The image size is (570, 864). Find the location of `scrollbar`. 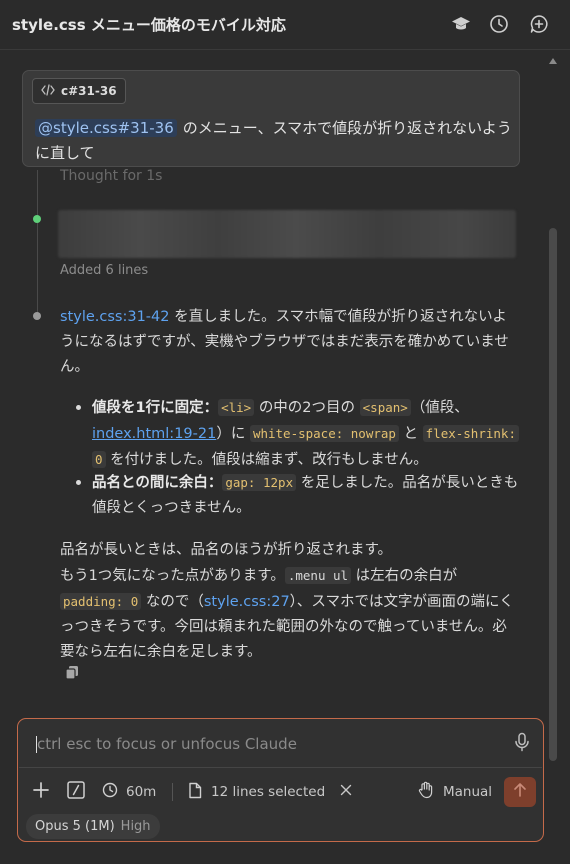

scrollbar is located at coordinates (553, 407).